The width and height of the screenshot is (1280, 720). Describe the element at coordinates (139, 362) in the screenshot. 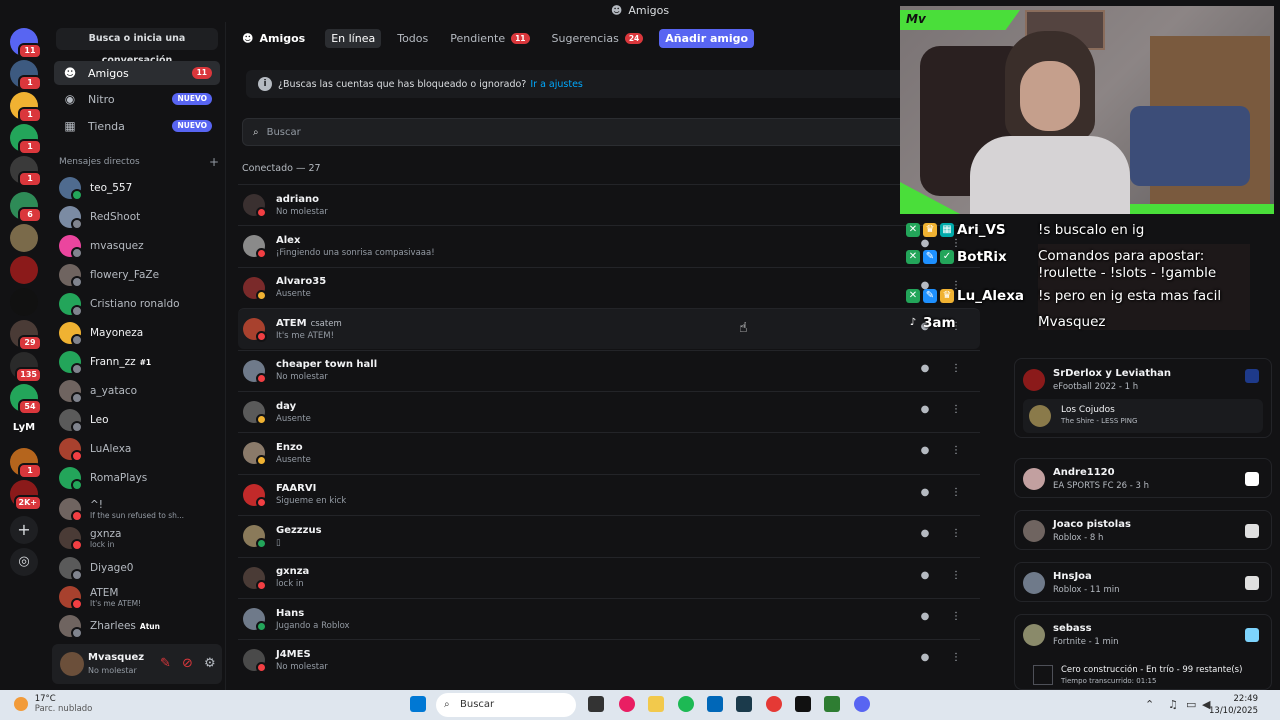

I see `dm-item: Frann_zz #1` at that location.